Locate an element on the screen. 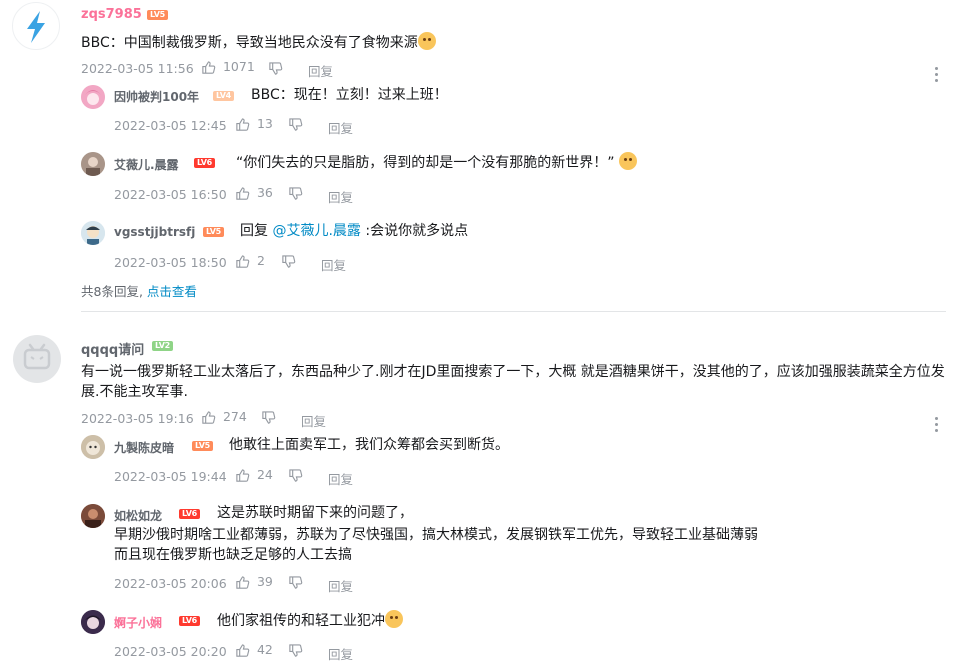 This screenshot has width=959, height=663. username: 艾薇儿.晨露 is located at coordinates (146, 164).